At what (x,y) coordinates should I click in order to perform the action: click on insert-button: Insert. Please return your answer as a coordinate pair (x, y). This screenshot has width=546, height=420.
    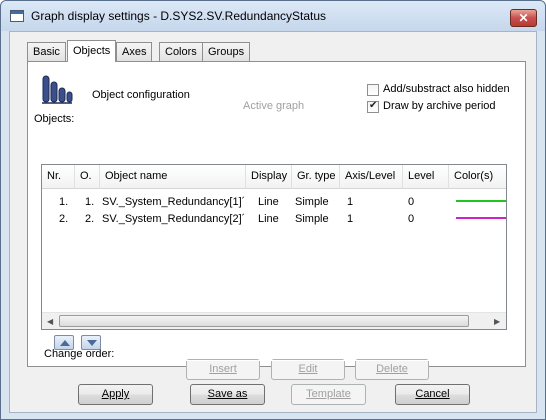
    Looking at the image, I should click on (223, 369).